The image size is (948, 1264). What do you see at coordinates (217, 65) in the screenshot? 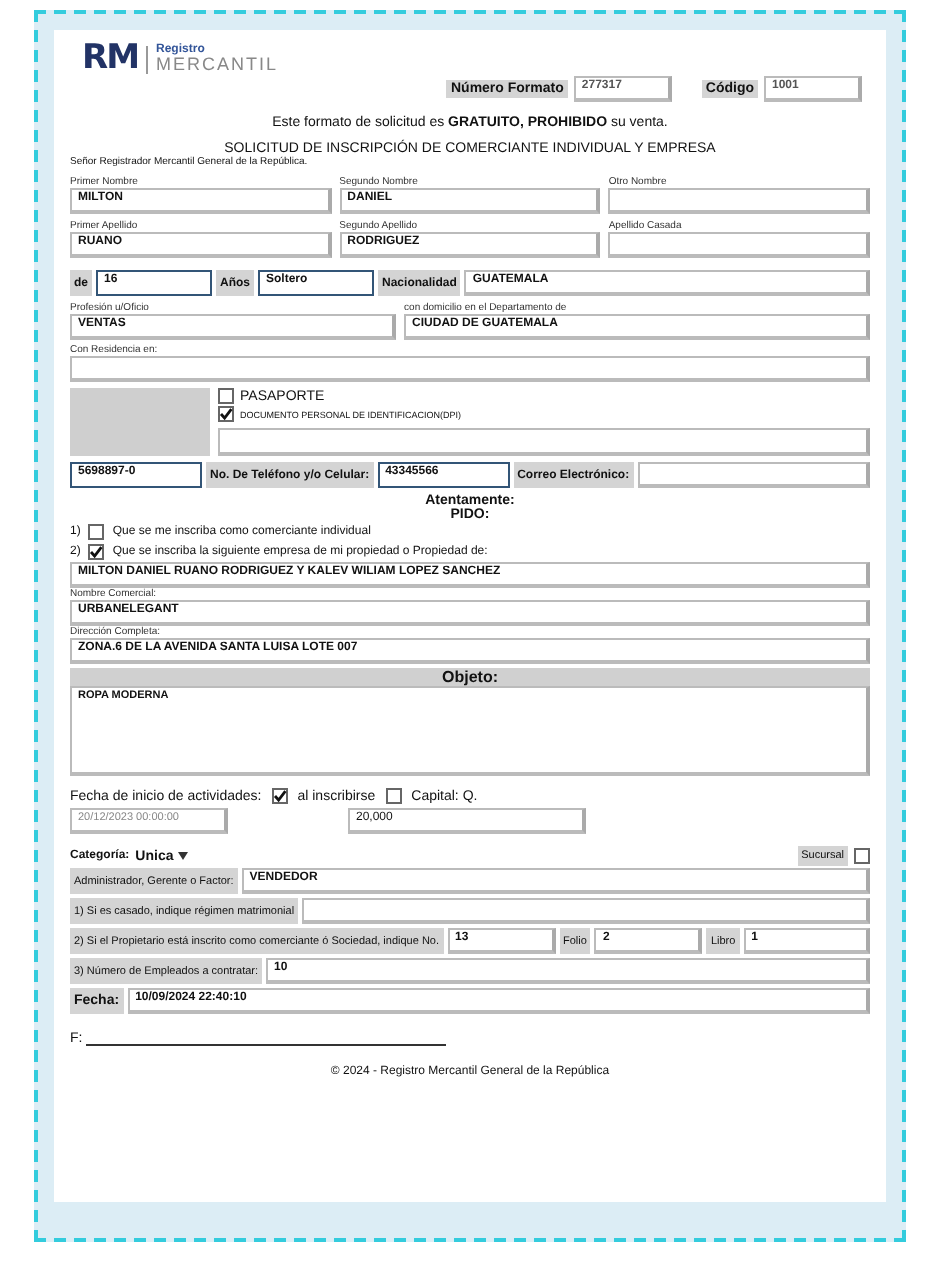
I see `logo-text: MERCANTIL` at bounding box center [217, 65].